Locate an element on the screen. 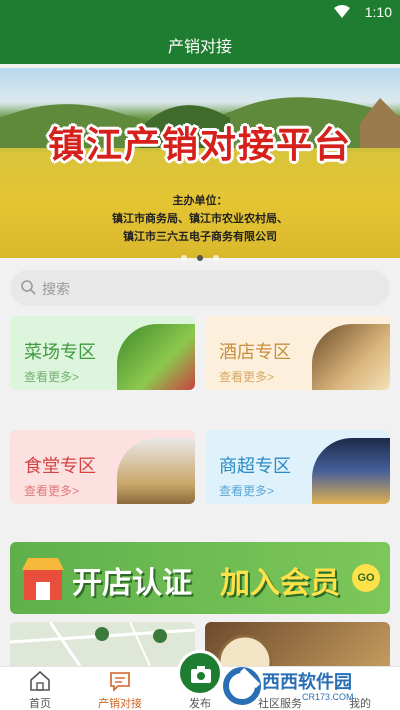  organizer-line2: 镇江市三六五电子商务有限公司 is located at coordinates (200, 237).